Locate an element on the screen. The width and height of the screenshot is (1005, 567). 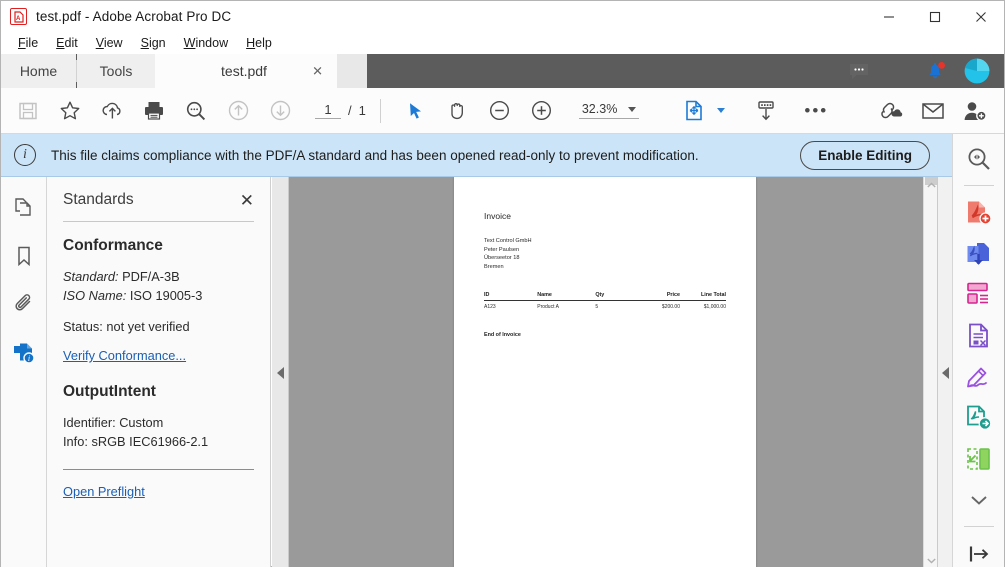
collapse-navigation-pane-handle is located at coordinates (280, 372).